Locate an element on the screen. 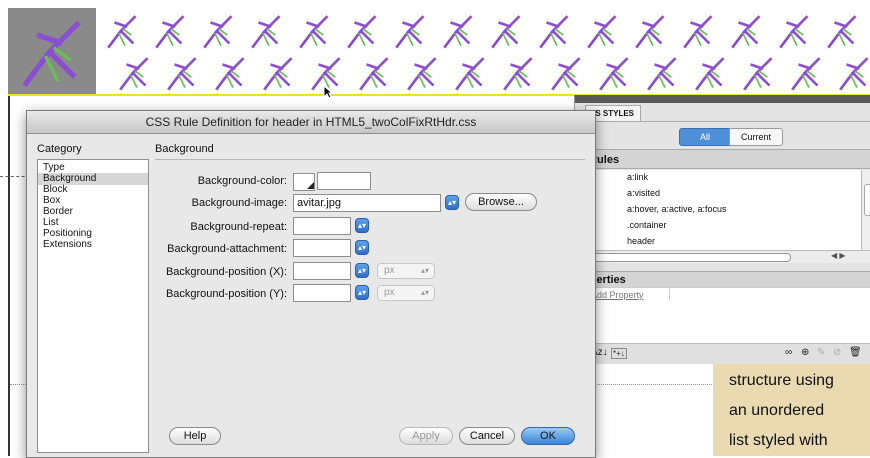 The image size is (870, 458). sidebar-text-line: list styled with is located at coordinates (778, 440).